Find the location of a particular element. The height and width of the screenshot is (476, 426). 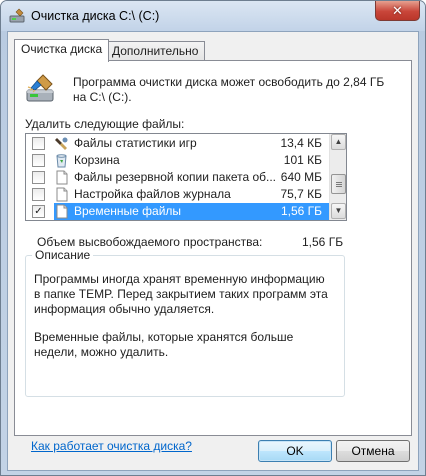

chevron-down-icon: ▼ is located at coordinates (338, 210).